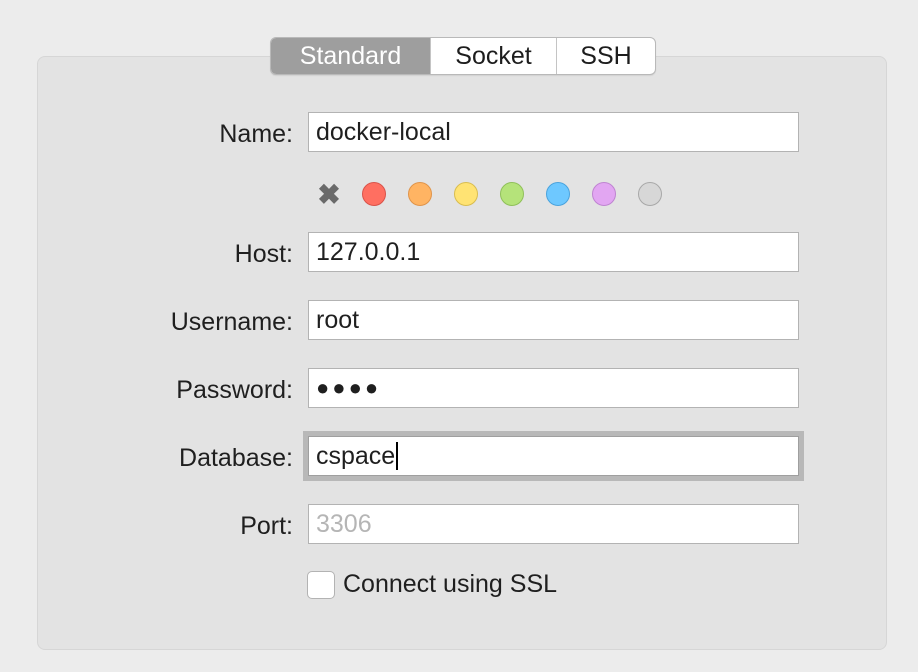 This screenshot has height=672, width=918. I want to click on port-label: Port:, so click(266, 526).